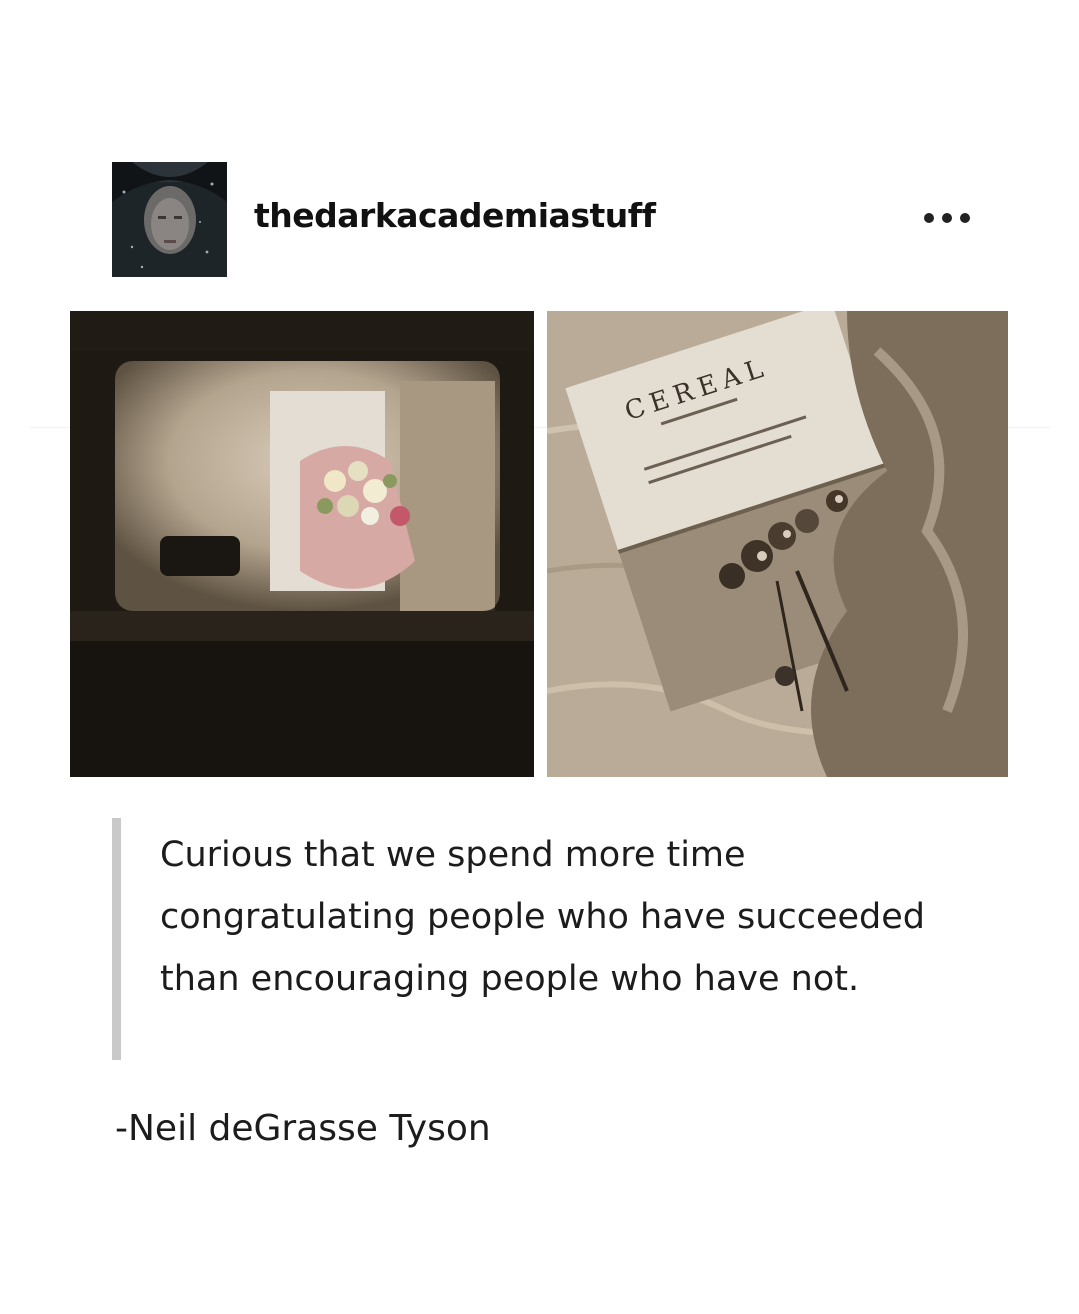  Describe the element at coordinates (947, 216) in the screenshot. I see `more-options-button` at that location.